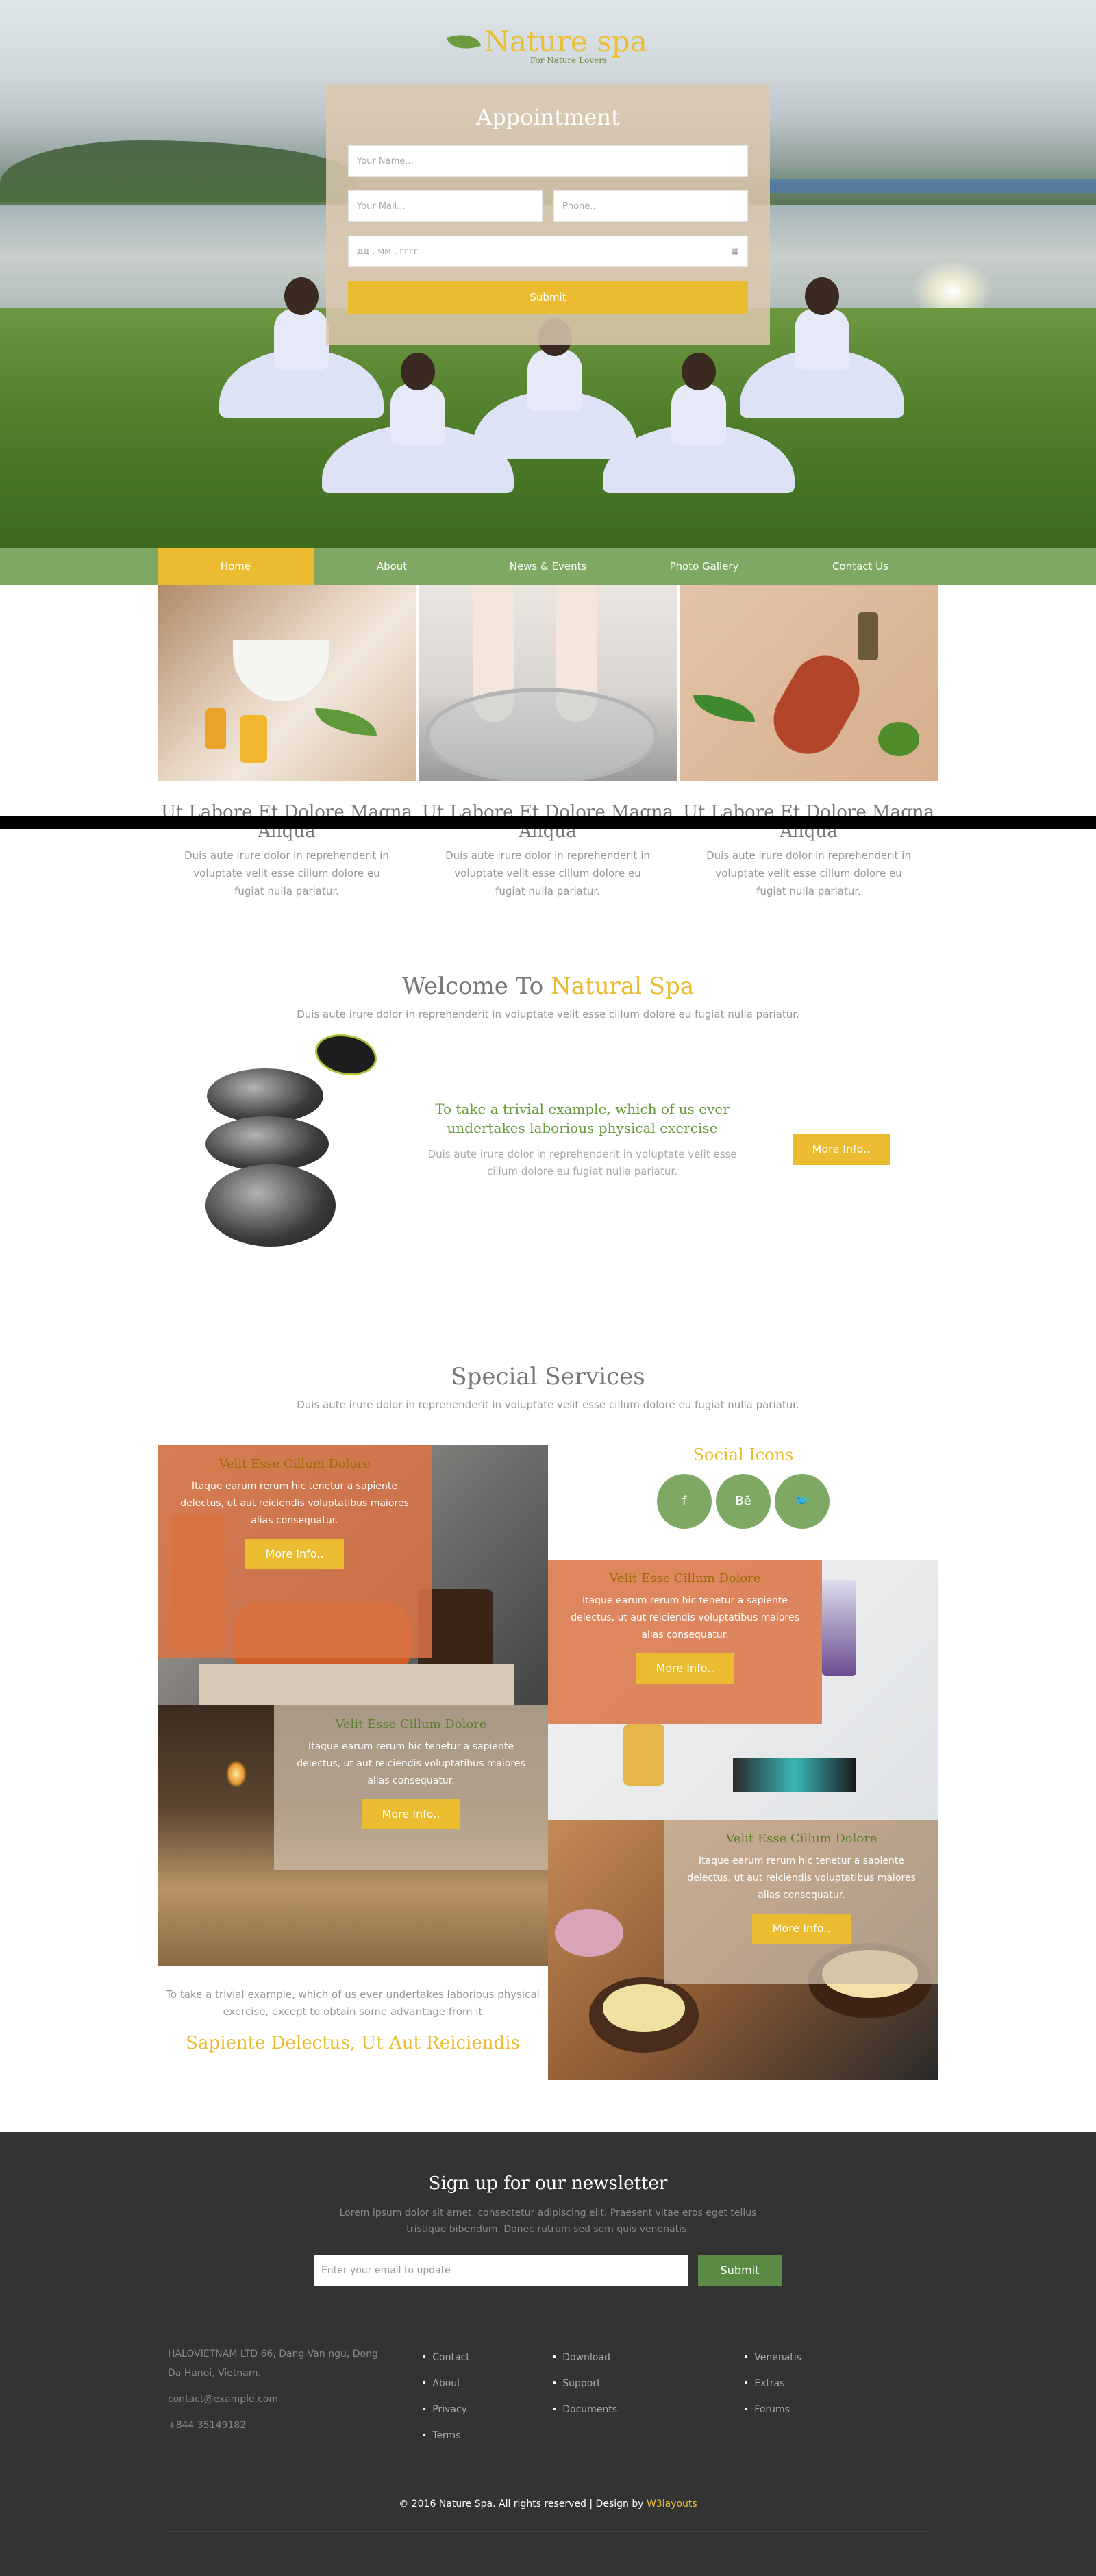 This screenshot has width=1096, height=2576. What do you see at coordinates (287, 683) in the screenshot?
I see `feature-image-oils` at bounding box center [287, 683].